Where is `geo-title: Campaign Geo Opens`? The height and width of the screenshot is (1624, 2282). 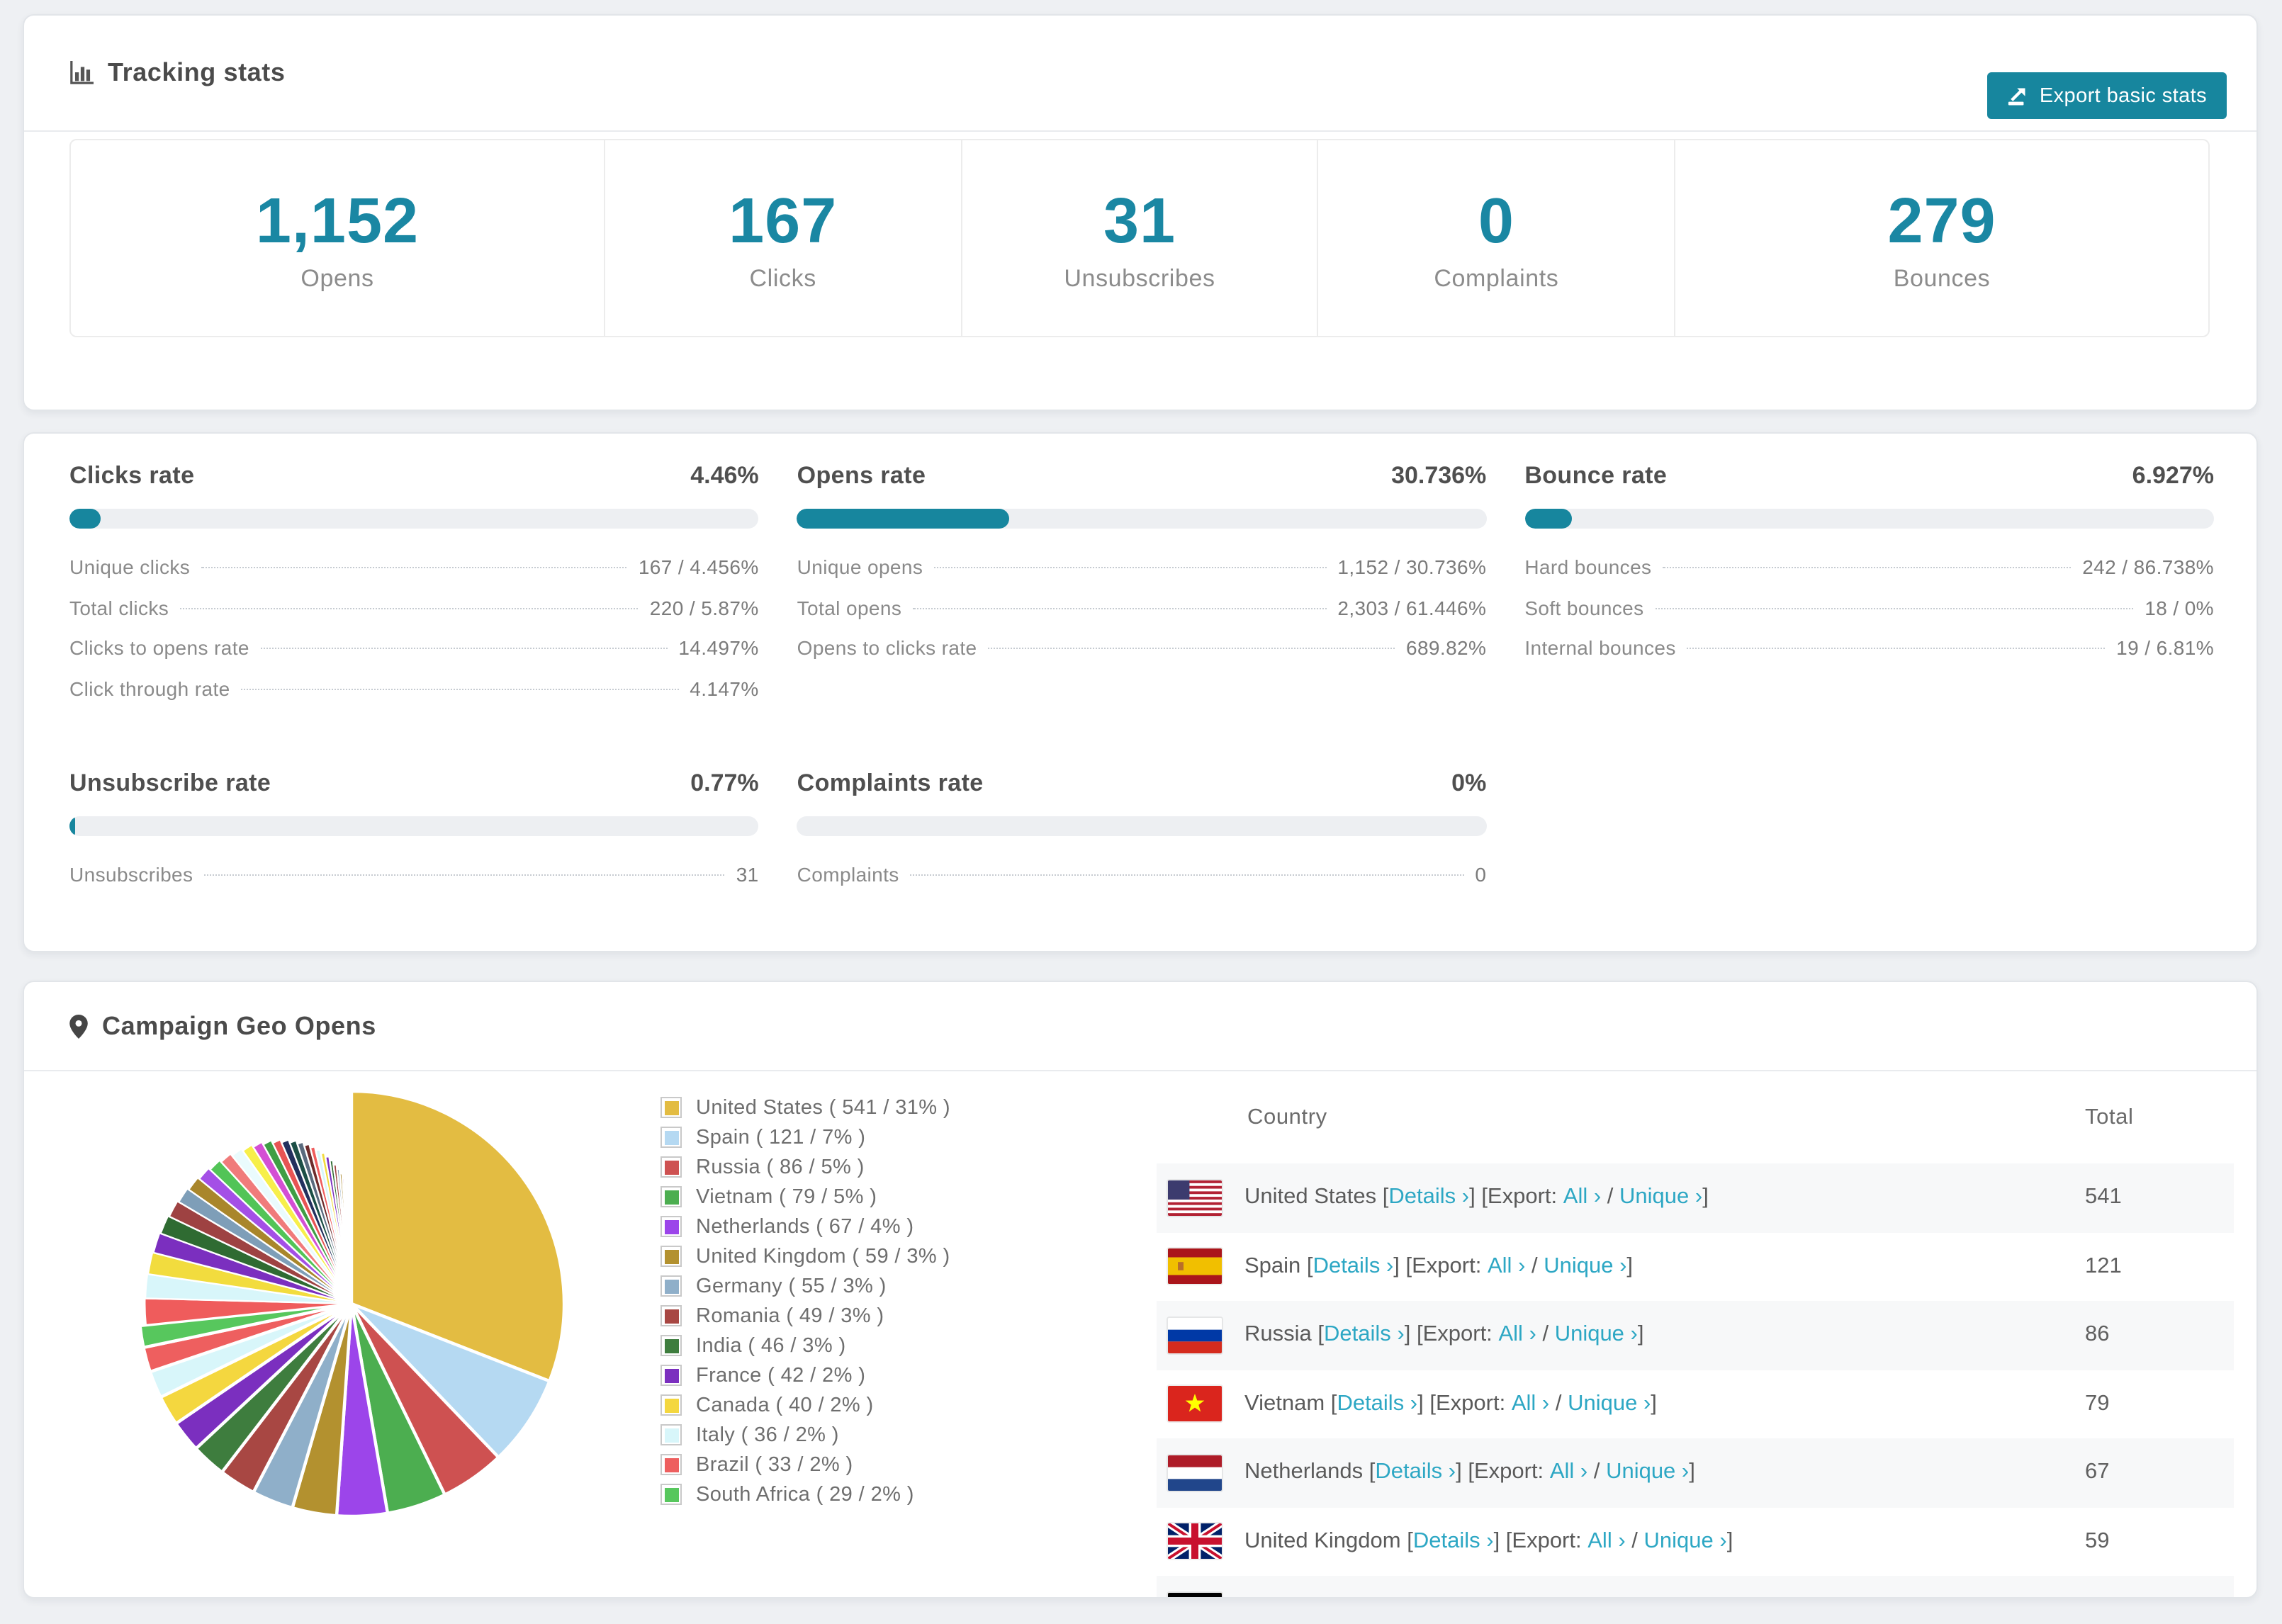 geo-title: Campaign Geo Opens is located at coordinates (222, 1026).